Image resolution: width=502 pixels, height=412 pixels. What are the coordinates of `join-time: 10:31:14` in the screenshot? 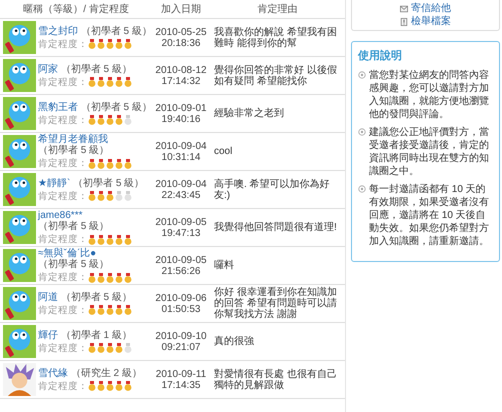 It's located at (181, 157).